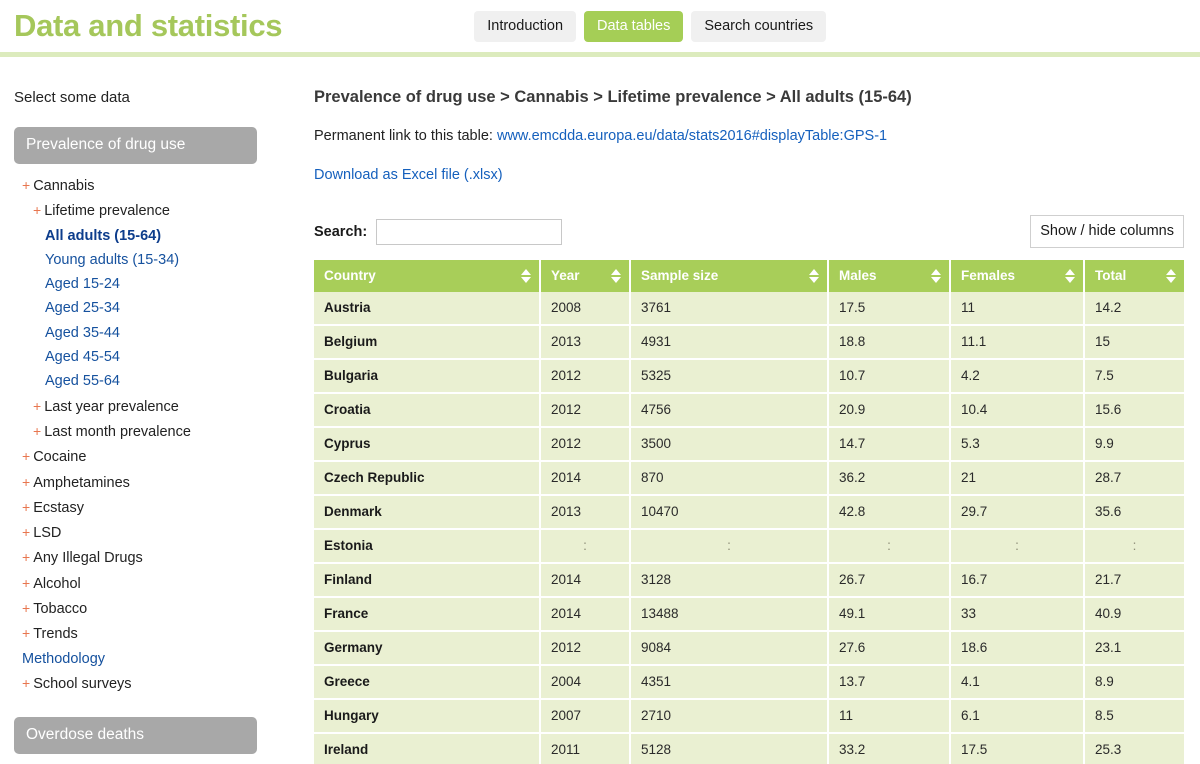 This screenshot has width=1200, height=764. Describe the element at coordinates (145, 381) in the screenshot. I see `sidebar-item-aged-55-64: Aged 55-64` at that location.